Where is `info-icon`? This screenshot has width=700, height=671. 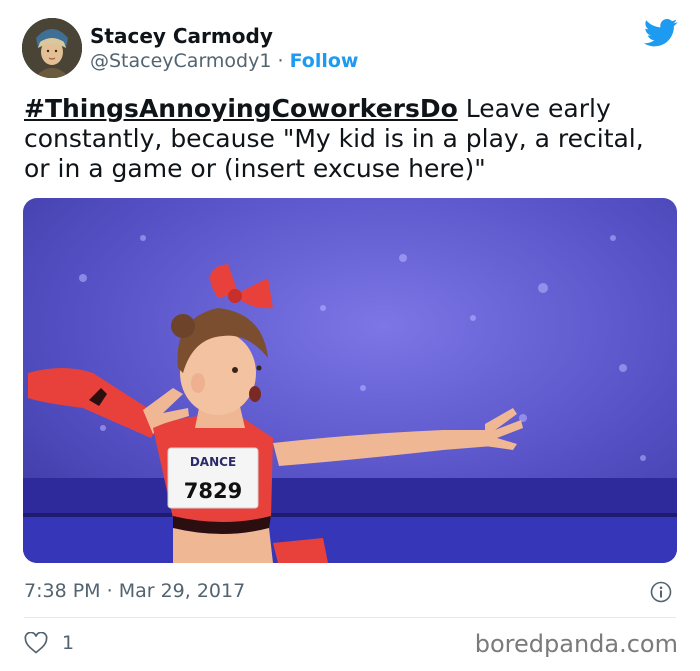 info-icon is located at coordinates (661, 592).